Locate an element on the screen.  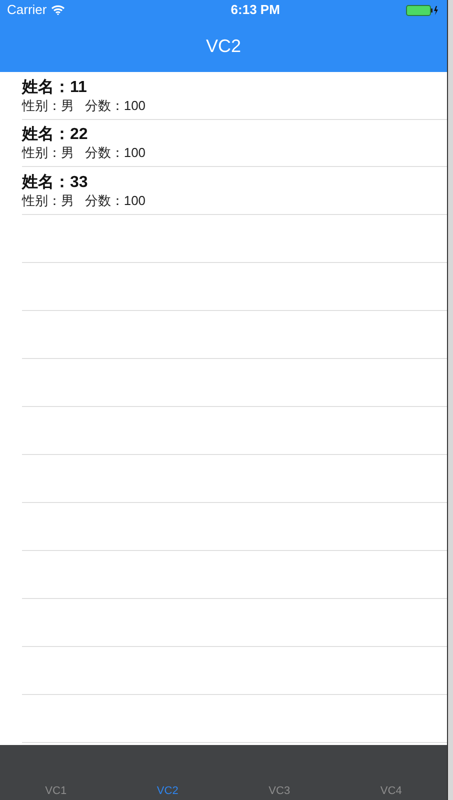
tab: VC4 is located at coordinates (391, 791).